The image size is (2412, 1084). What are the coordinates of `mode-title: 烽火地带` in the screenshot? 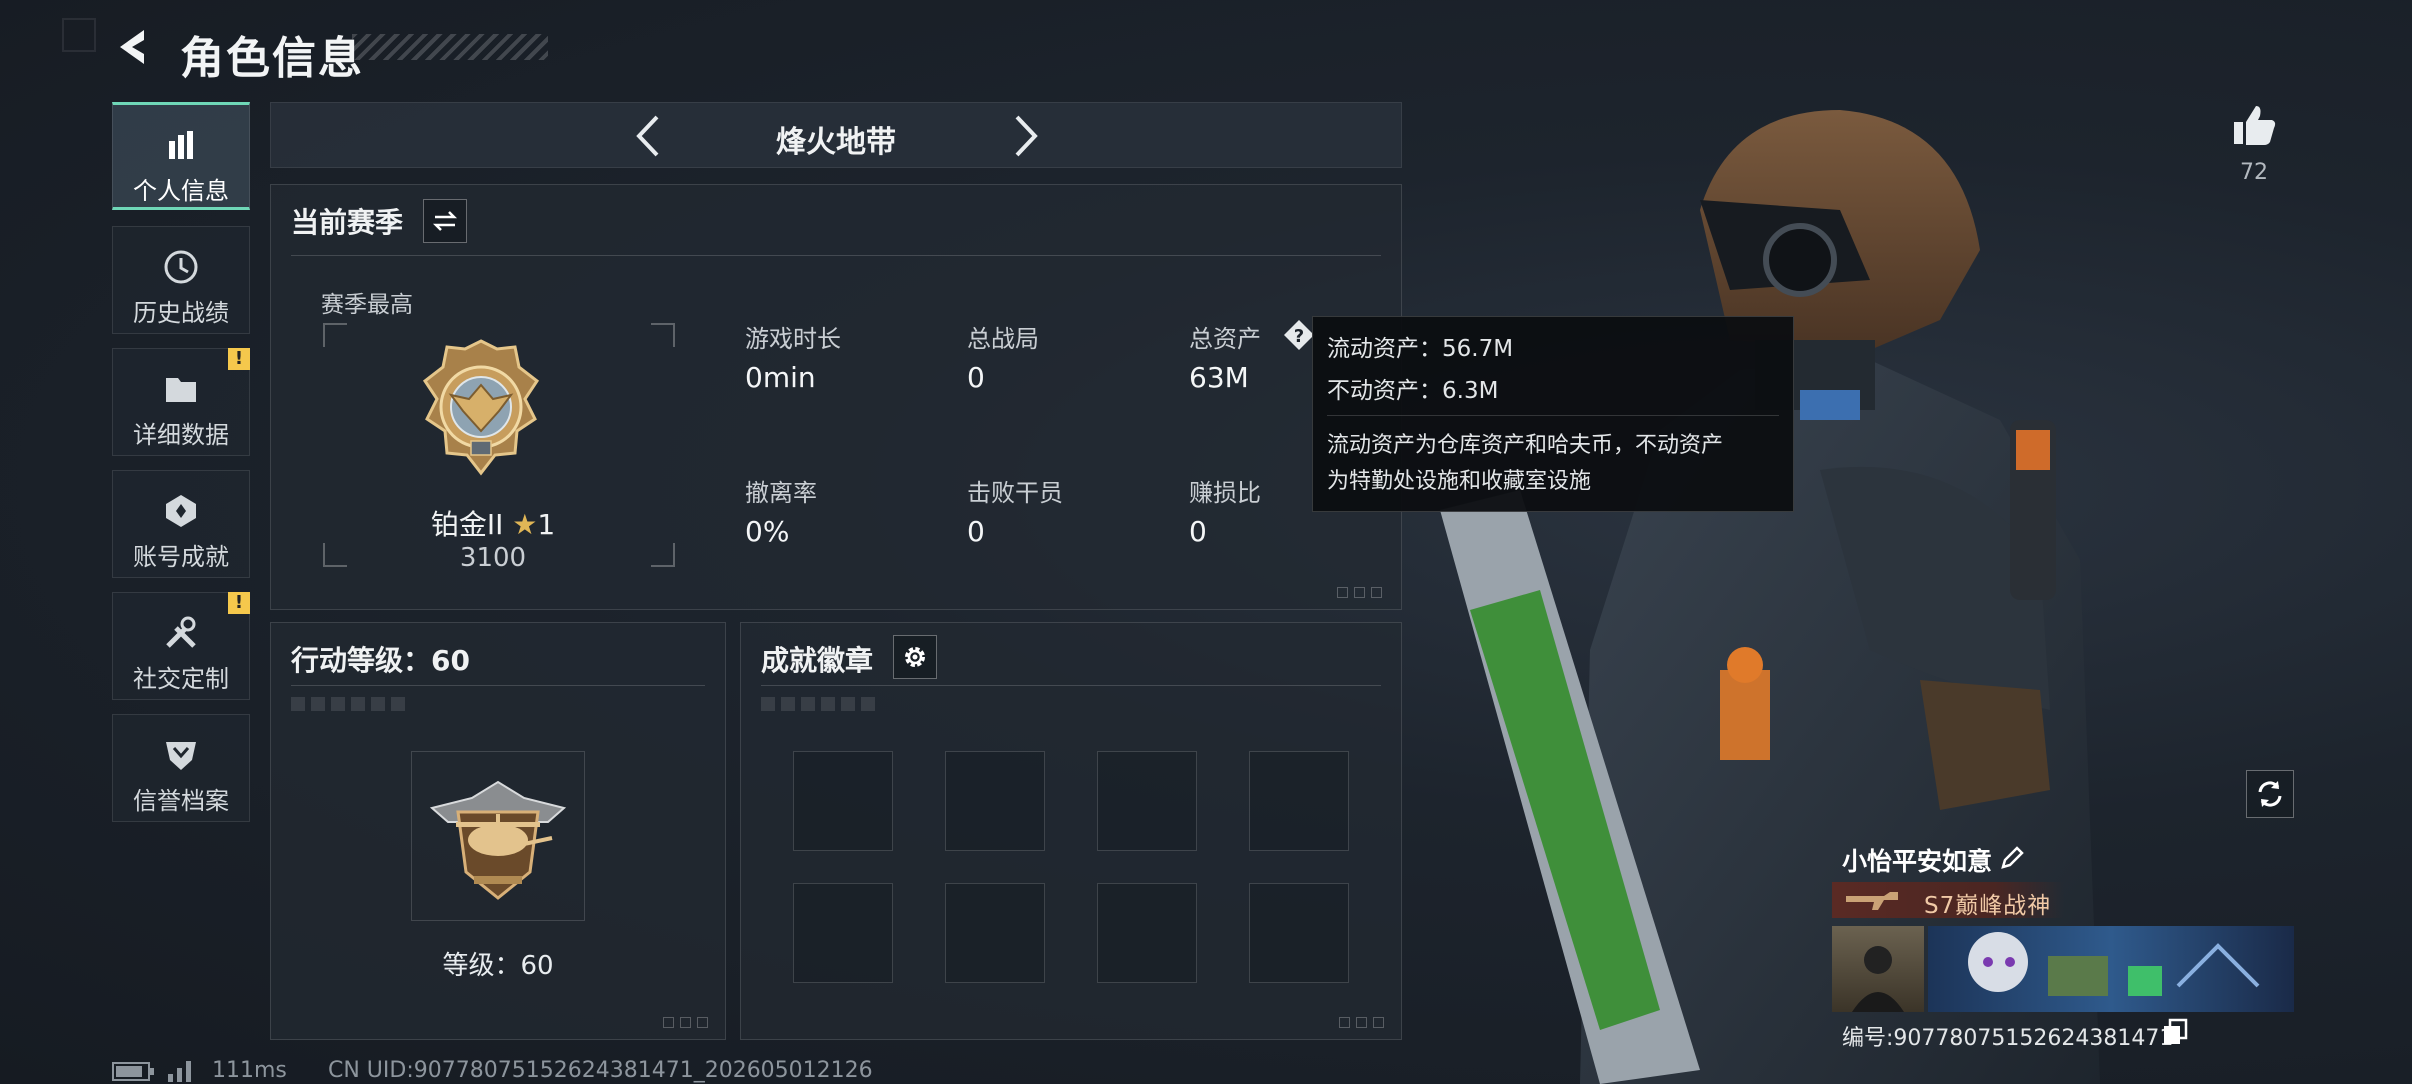 It's located at (836, 142).